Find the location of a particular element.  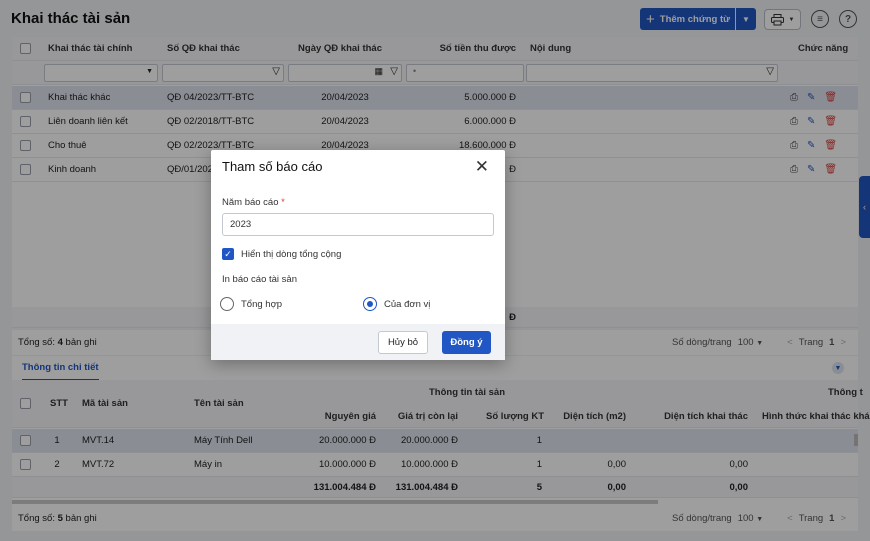

required-mark: * is located at coordinates (283, 202).